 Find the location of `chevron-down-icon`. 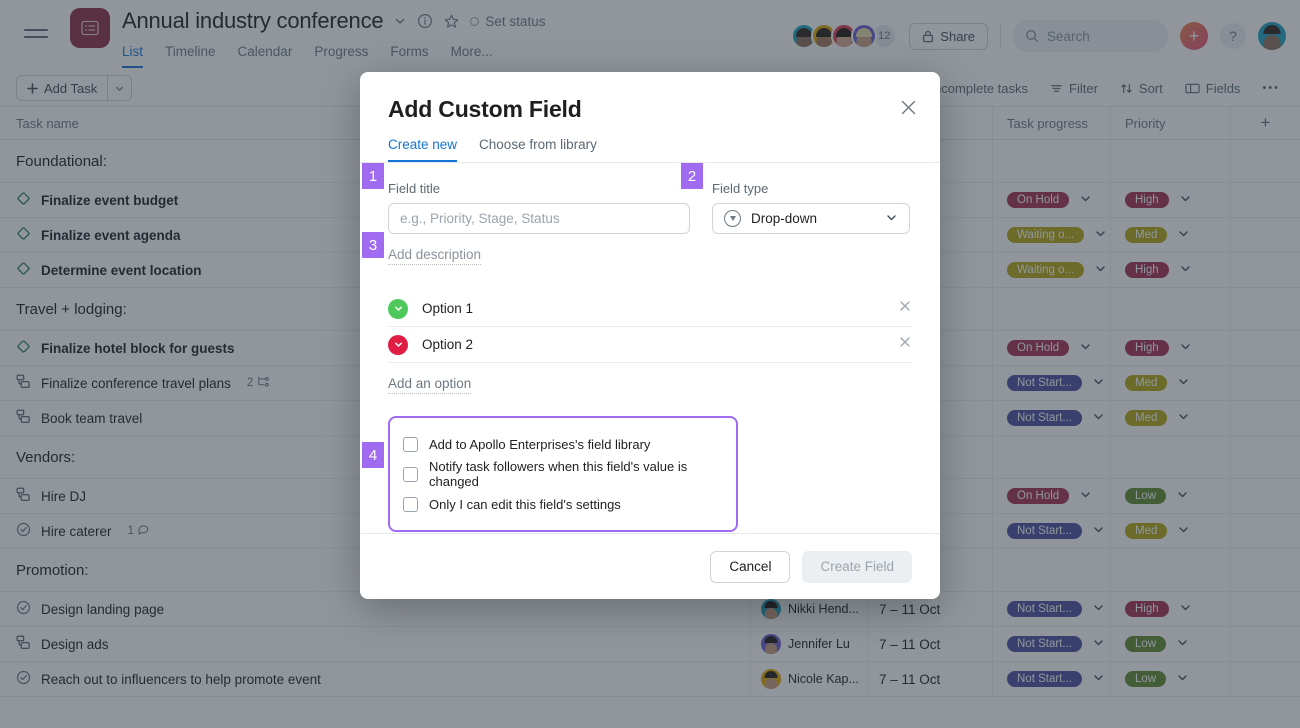

chevron-down-icon is located at coordinates (891, 219).